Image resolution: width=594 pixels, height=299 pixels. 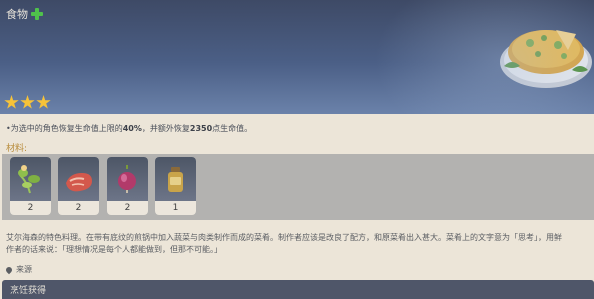 I want to click on cook-source-label: 烹饪获得, so click(x=28, y=291).